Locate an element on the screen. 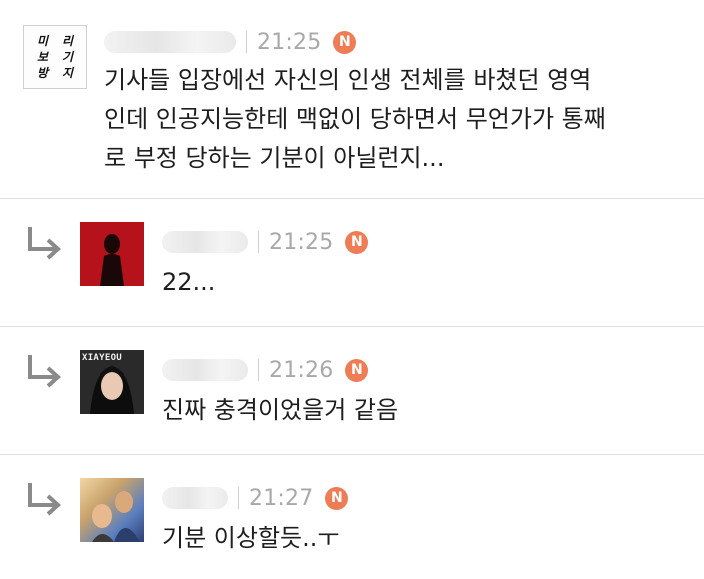 This screenshot has width=704, height=579. comment-meta: 21:27 N is located at coordinates (255, 498).